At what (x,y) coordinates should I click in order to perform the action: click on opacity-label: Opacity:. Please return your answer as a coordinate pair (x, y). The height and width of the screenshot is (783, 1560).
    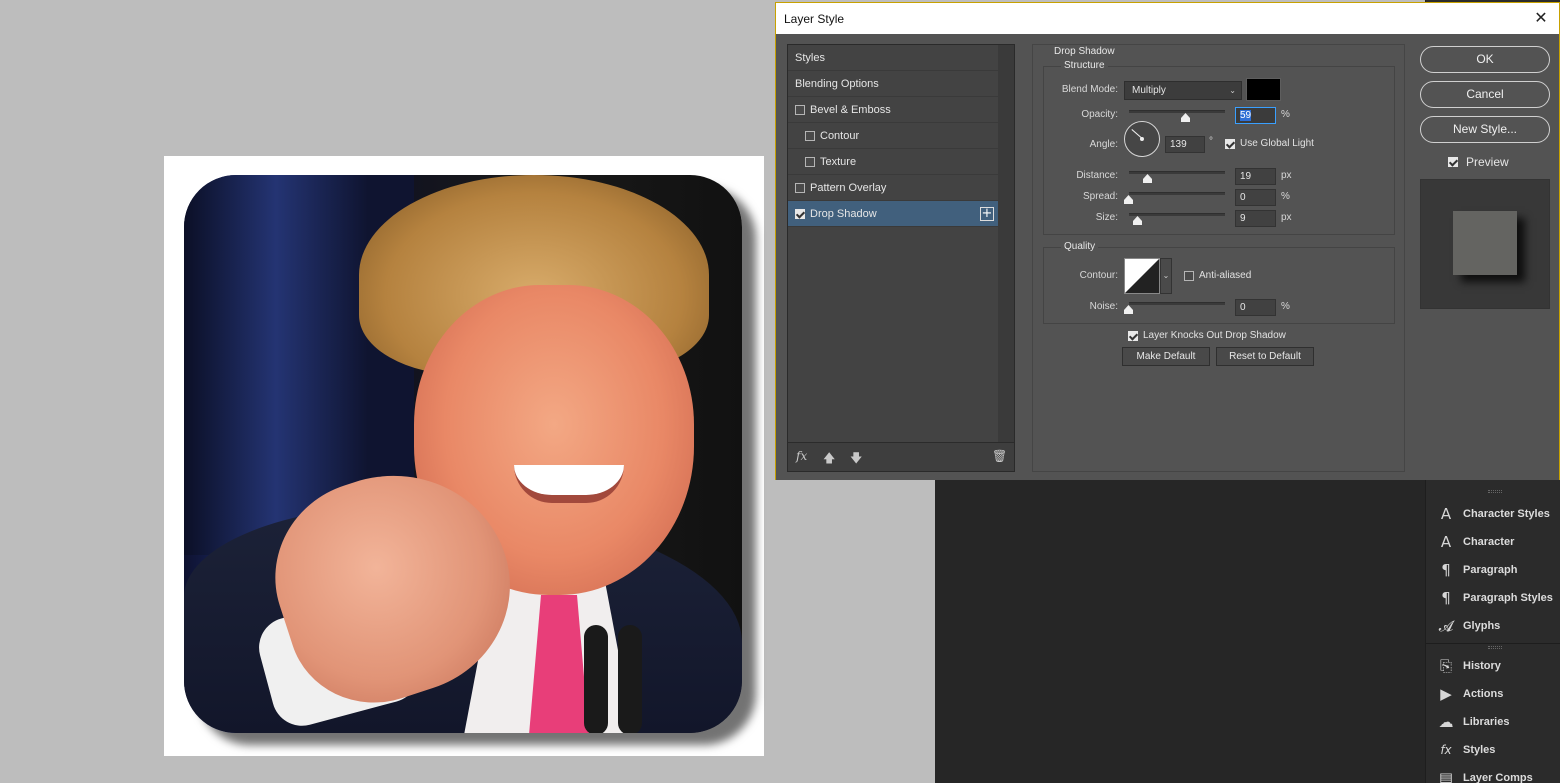
    Looking at the image, I should click on (1099, 114).